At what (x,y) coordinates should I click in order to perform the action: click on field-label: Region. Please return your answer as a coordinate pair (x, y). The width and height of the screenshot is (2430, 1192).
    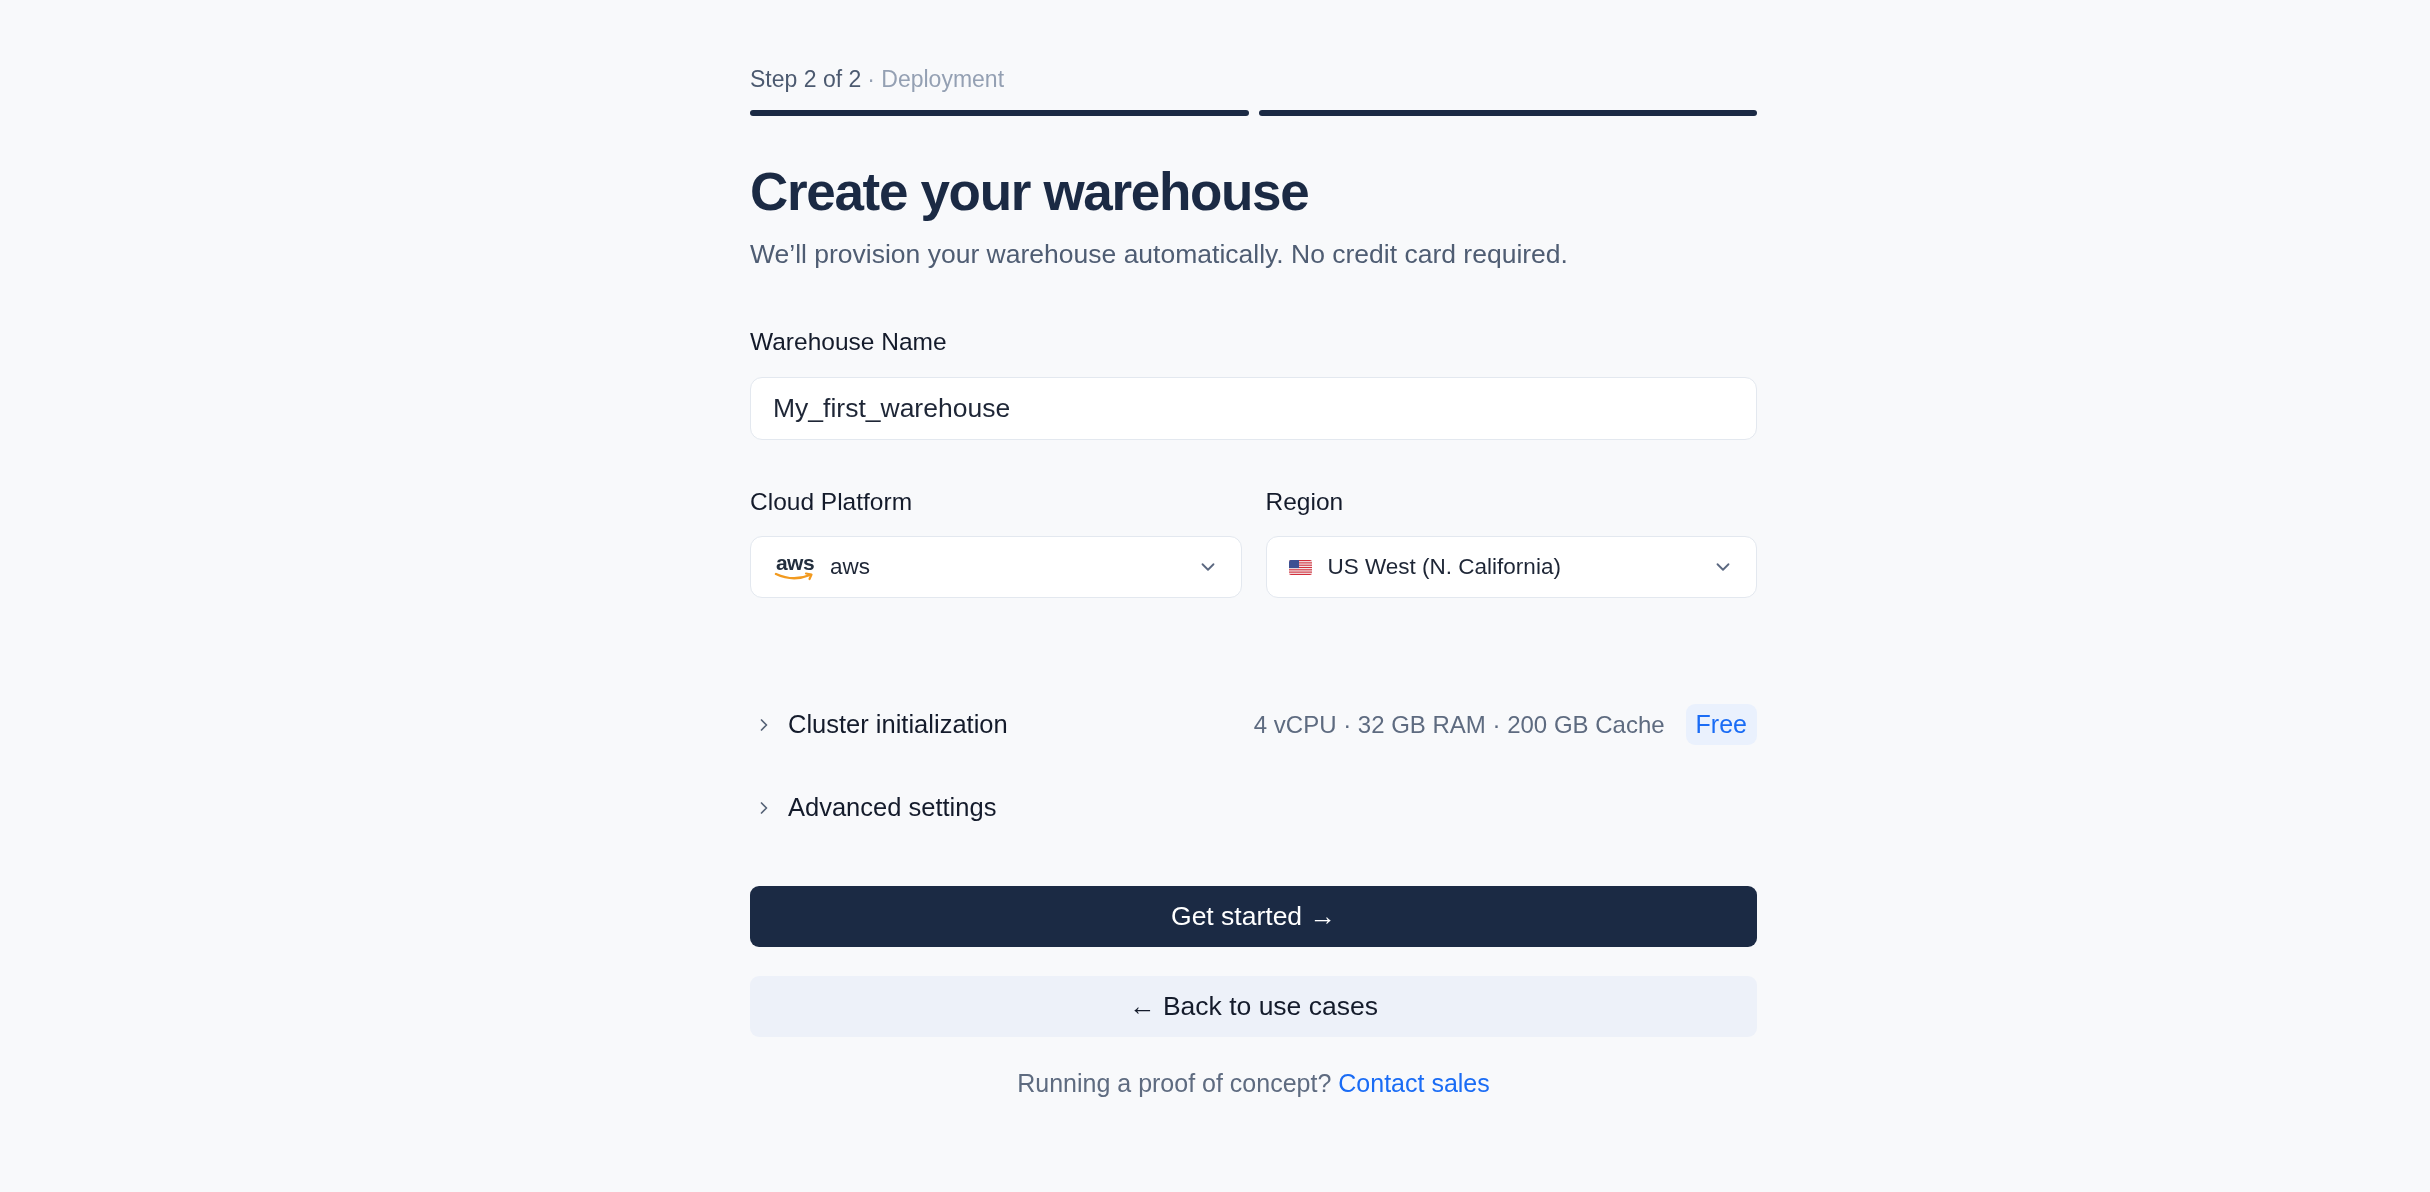
    Looking at the image, I should click on (1305, 502).